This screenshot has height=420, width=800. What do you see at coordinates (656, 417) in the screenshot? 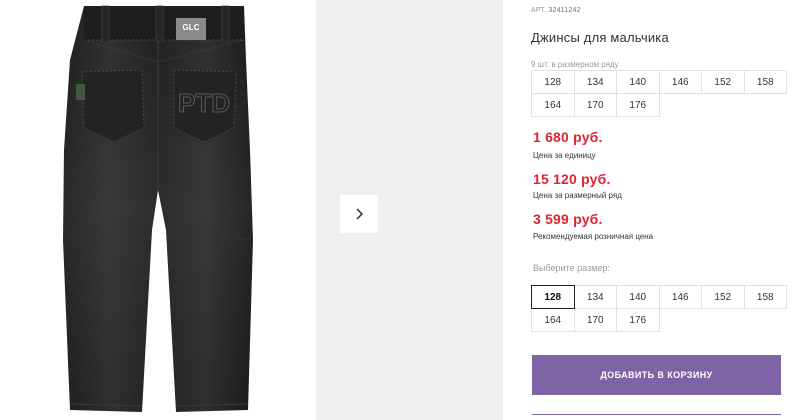
I see `secondary-button-edge` at bounding box center [656, 417].